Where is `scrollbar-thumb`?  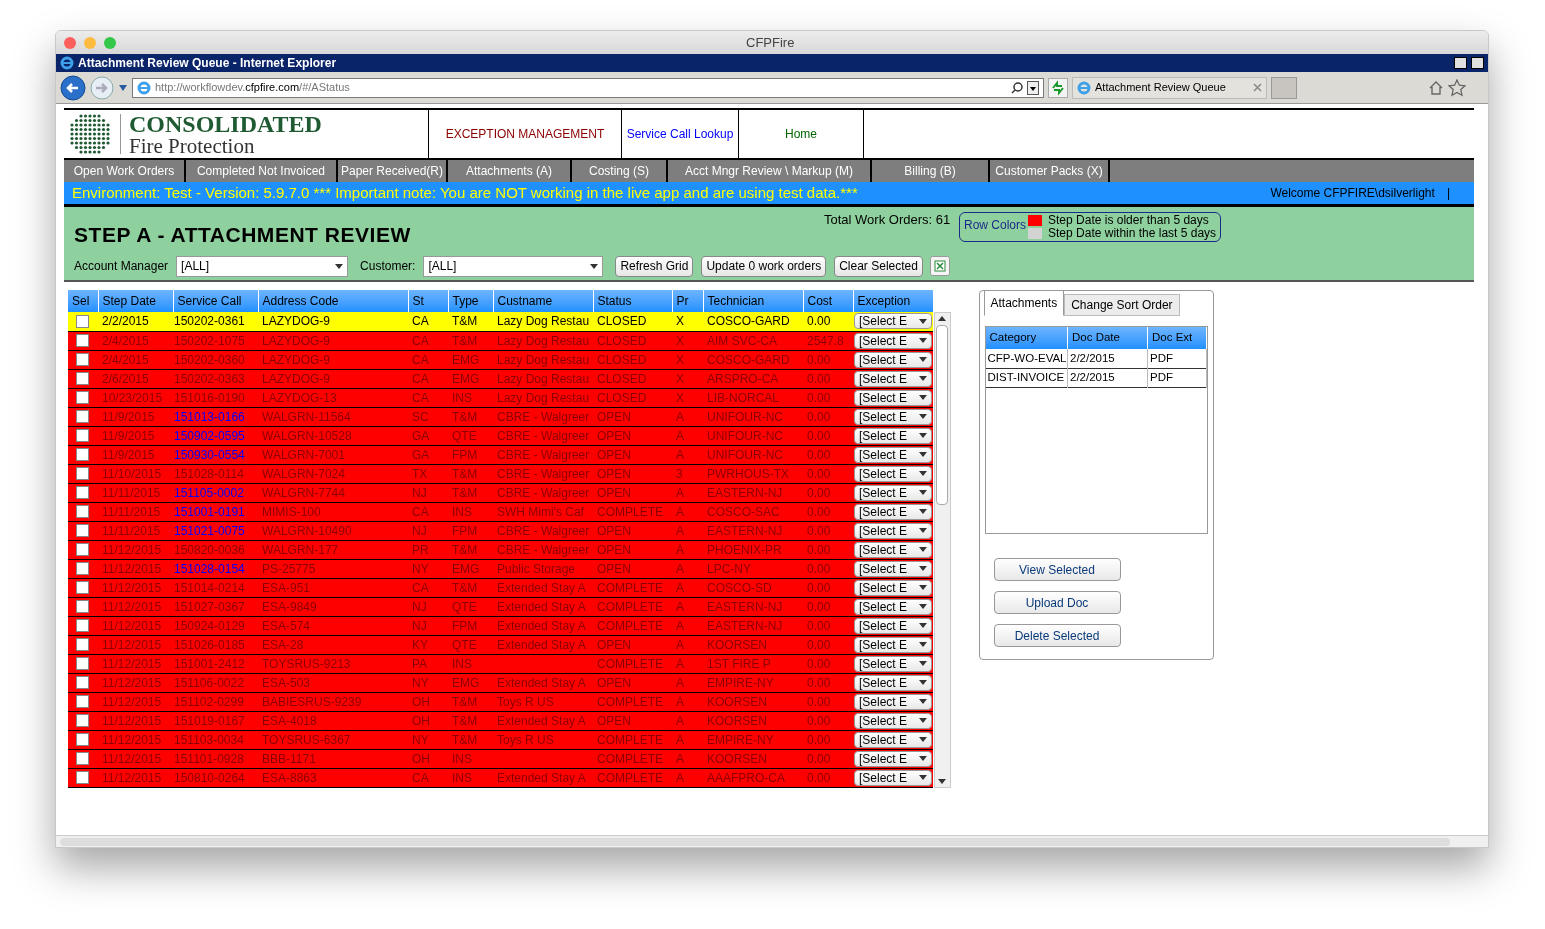
scrollbar-thumb is located at coordinates (942, 415).